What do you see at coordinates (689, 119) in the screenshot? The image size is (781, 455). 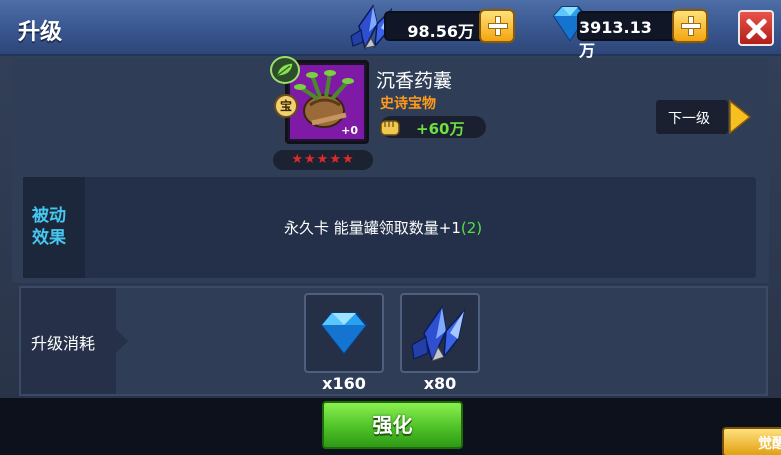 I see `next-level-label: 下一级` at bounding box center [689, 119].